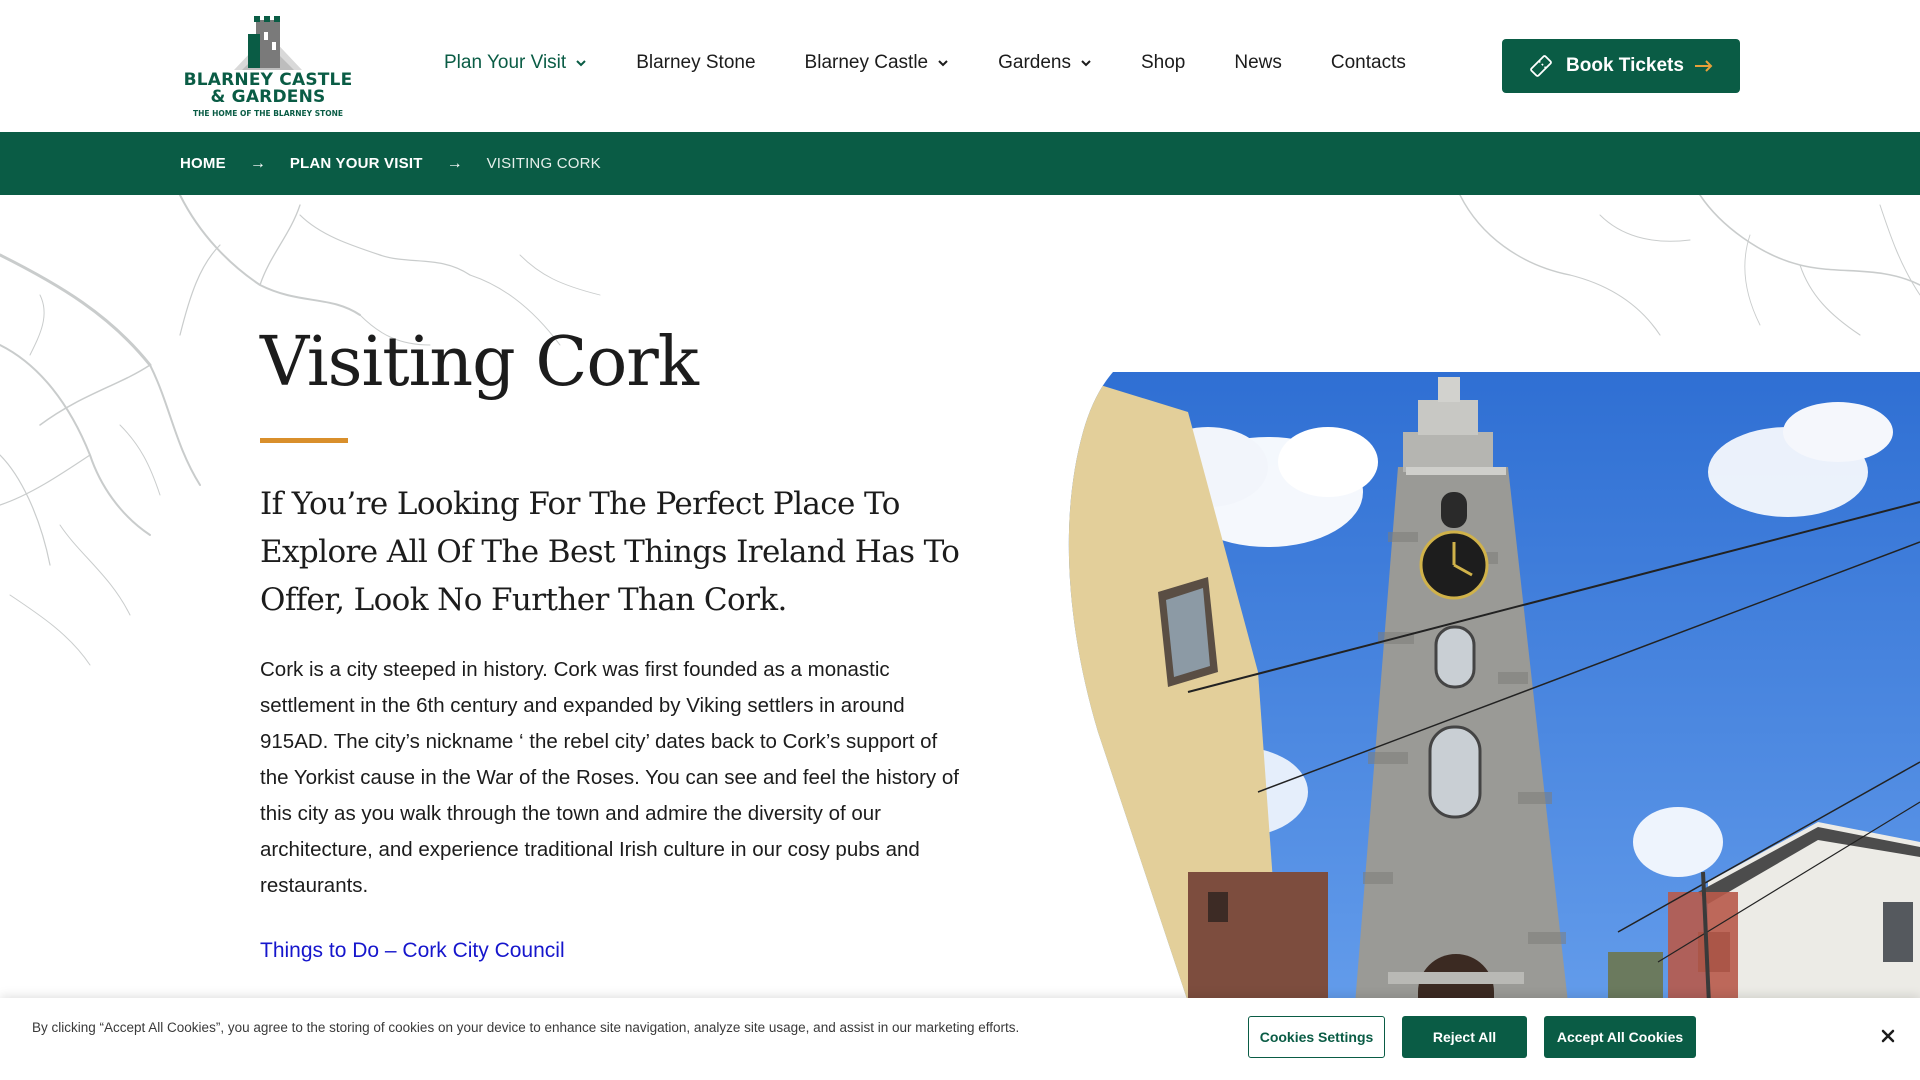 Image resolution: width=1920 pixels, height=1080 pixels. Describe the element at coordinates (960, 163) in the screenshot. I see `breadcrumb: HOME → PLAN YOUR VISIT → VISITING CORK` at that location.